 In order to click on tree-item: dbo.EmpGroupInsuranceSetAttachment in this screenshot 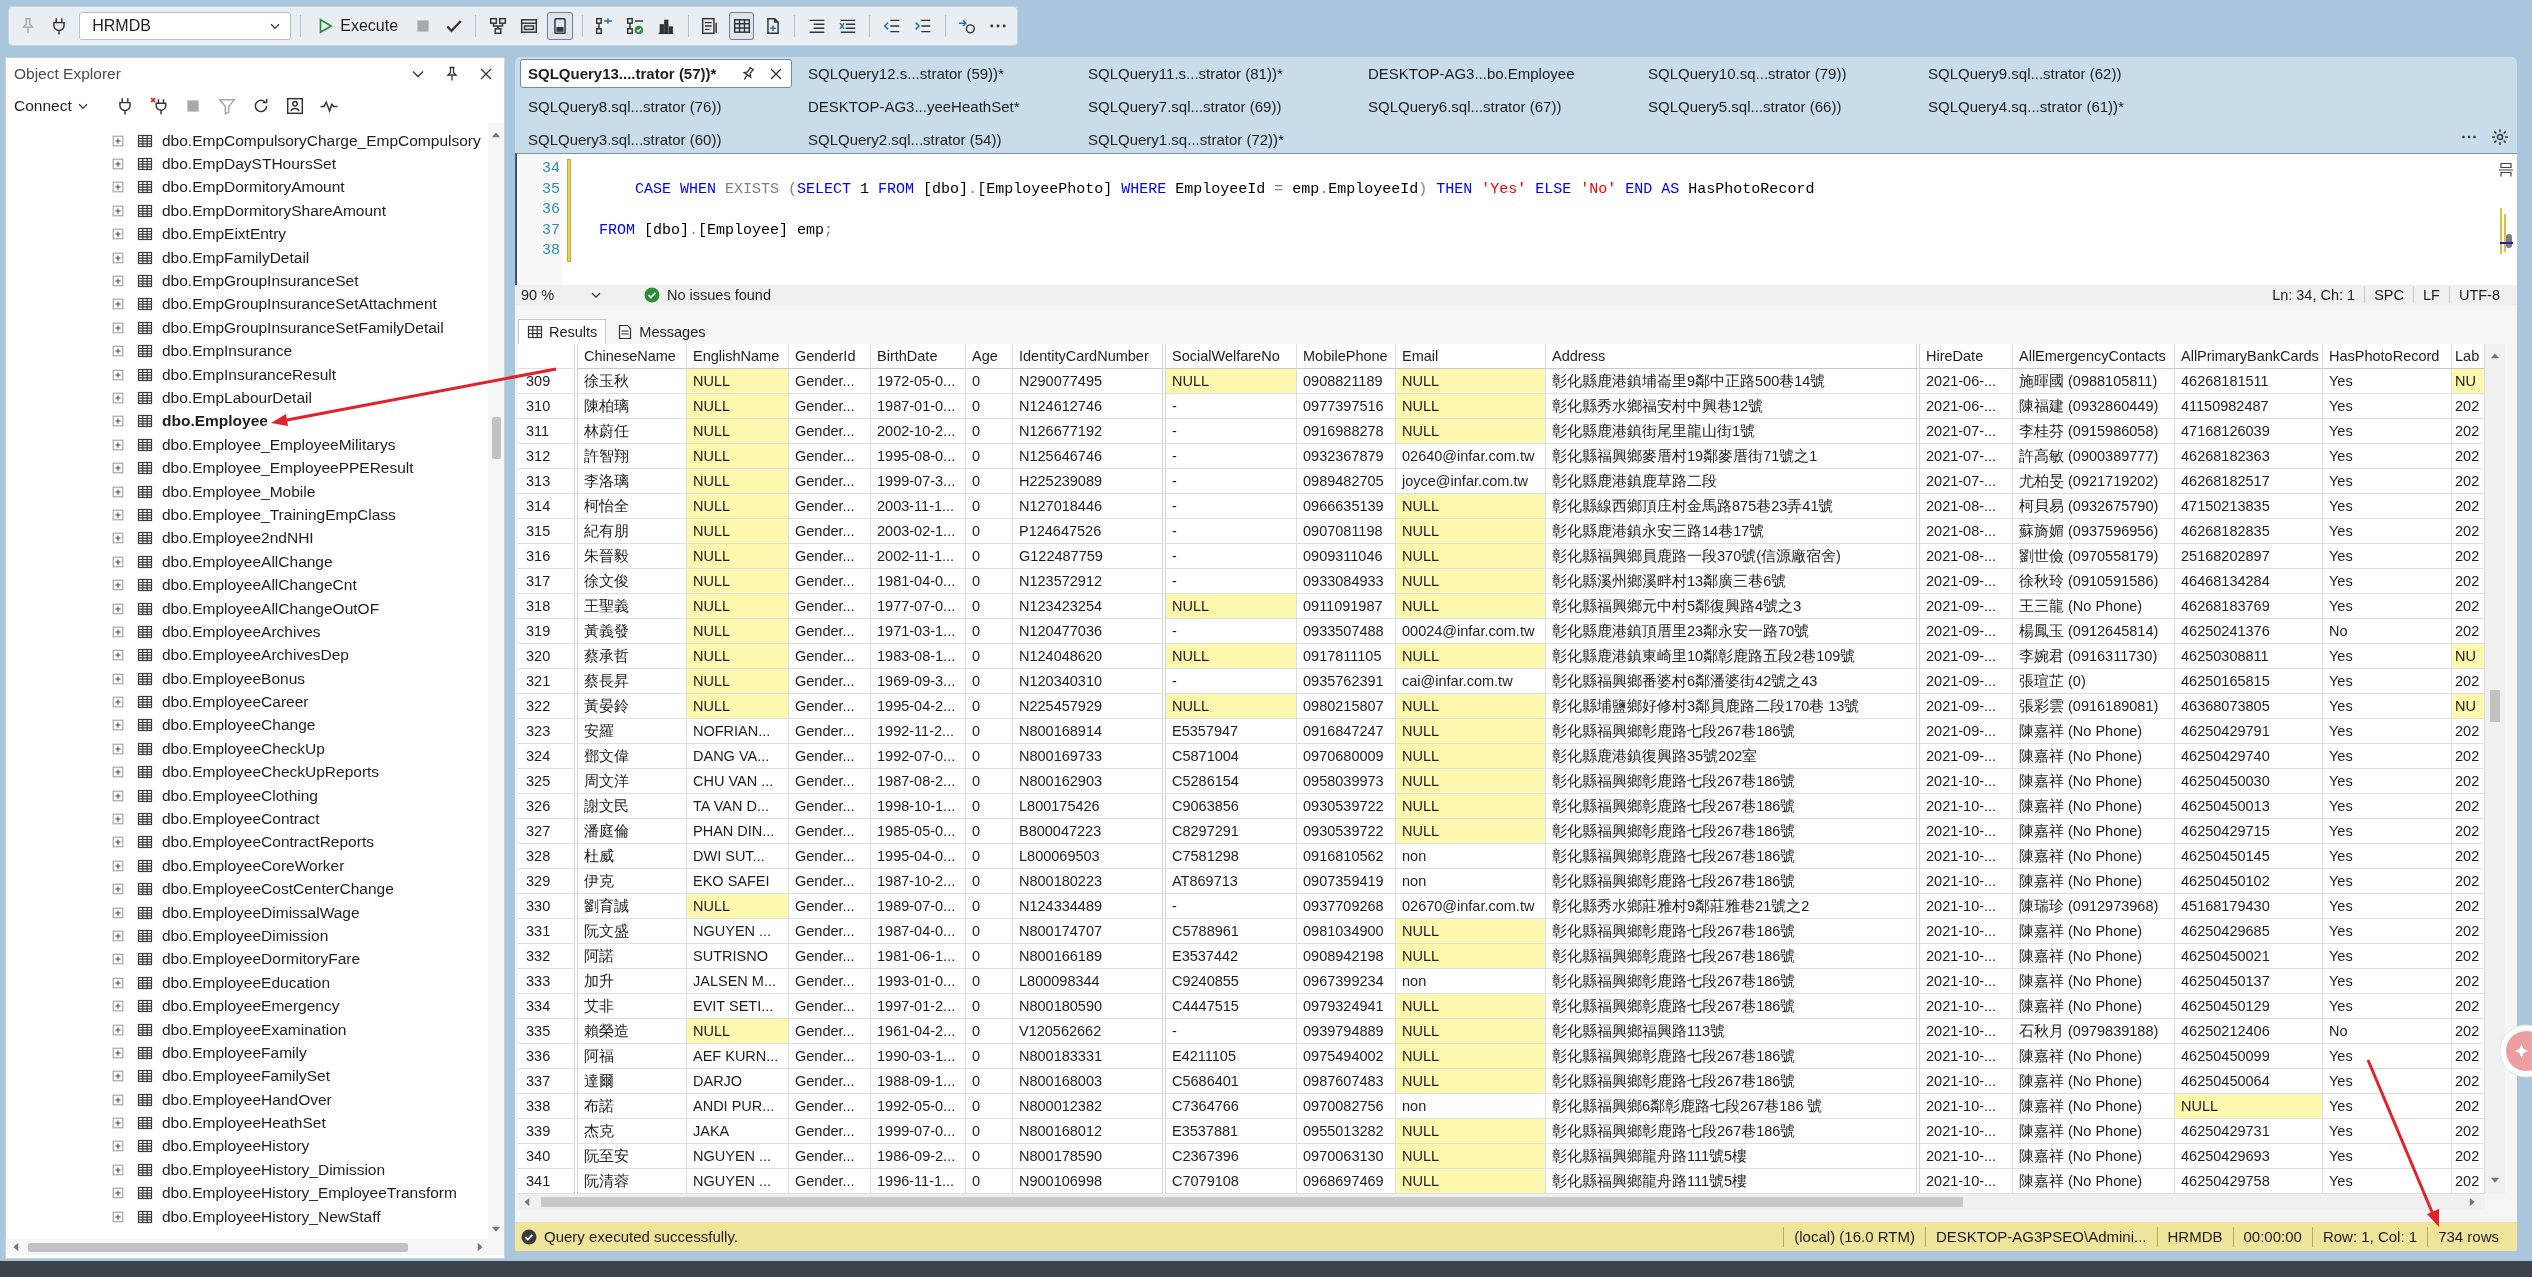, I will do `click(299, 304)`.